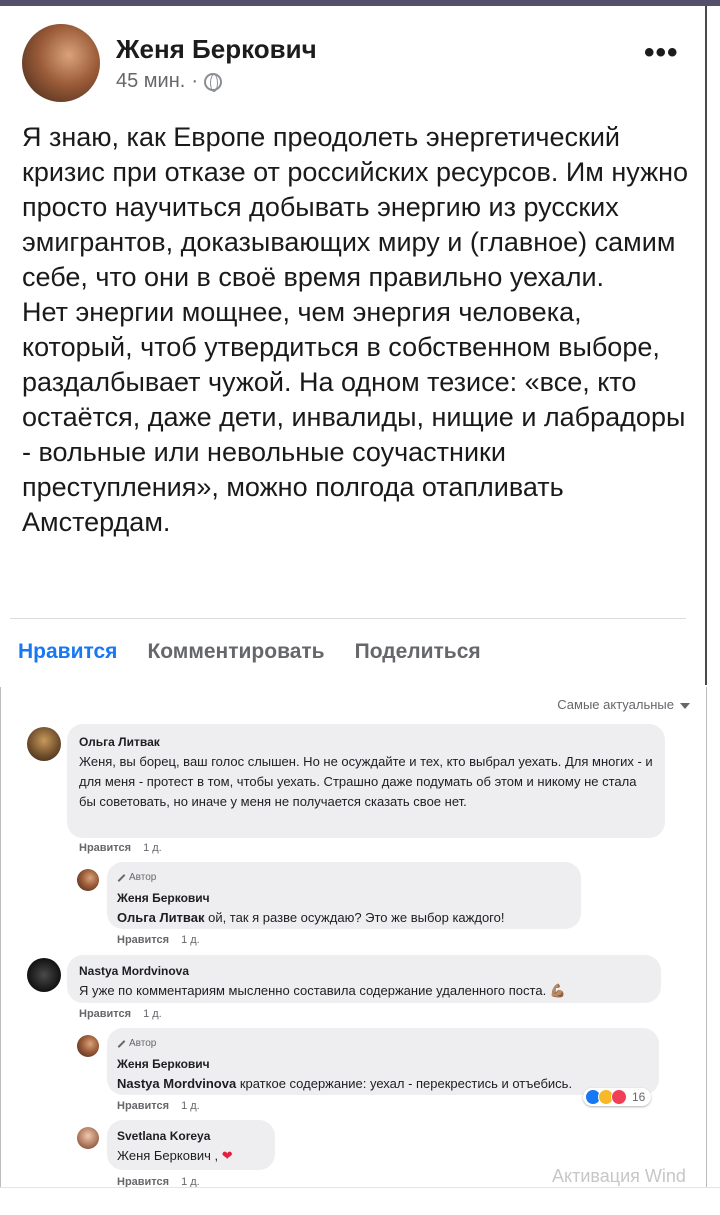  Describe the element at coordinates (661, 53) in the screenshot. I see `more-options-icon: •••` at that location.